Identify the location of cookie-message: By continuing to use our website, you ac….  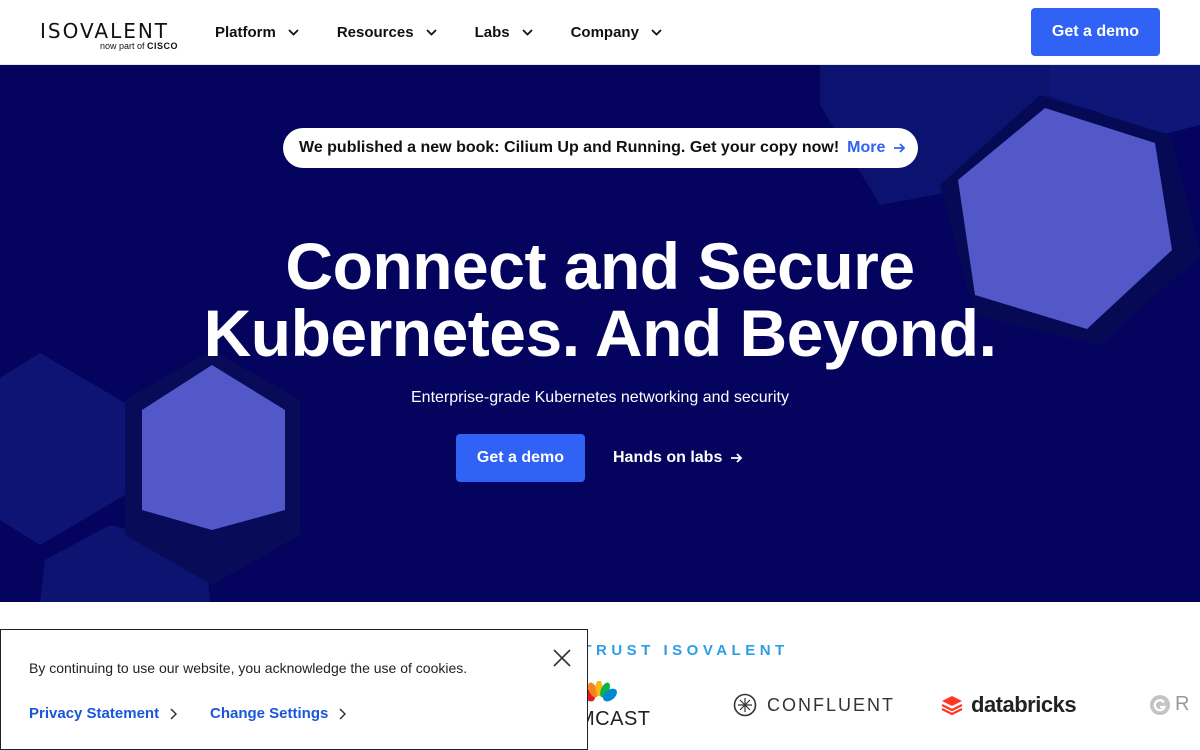
(248, 668).